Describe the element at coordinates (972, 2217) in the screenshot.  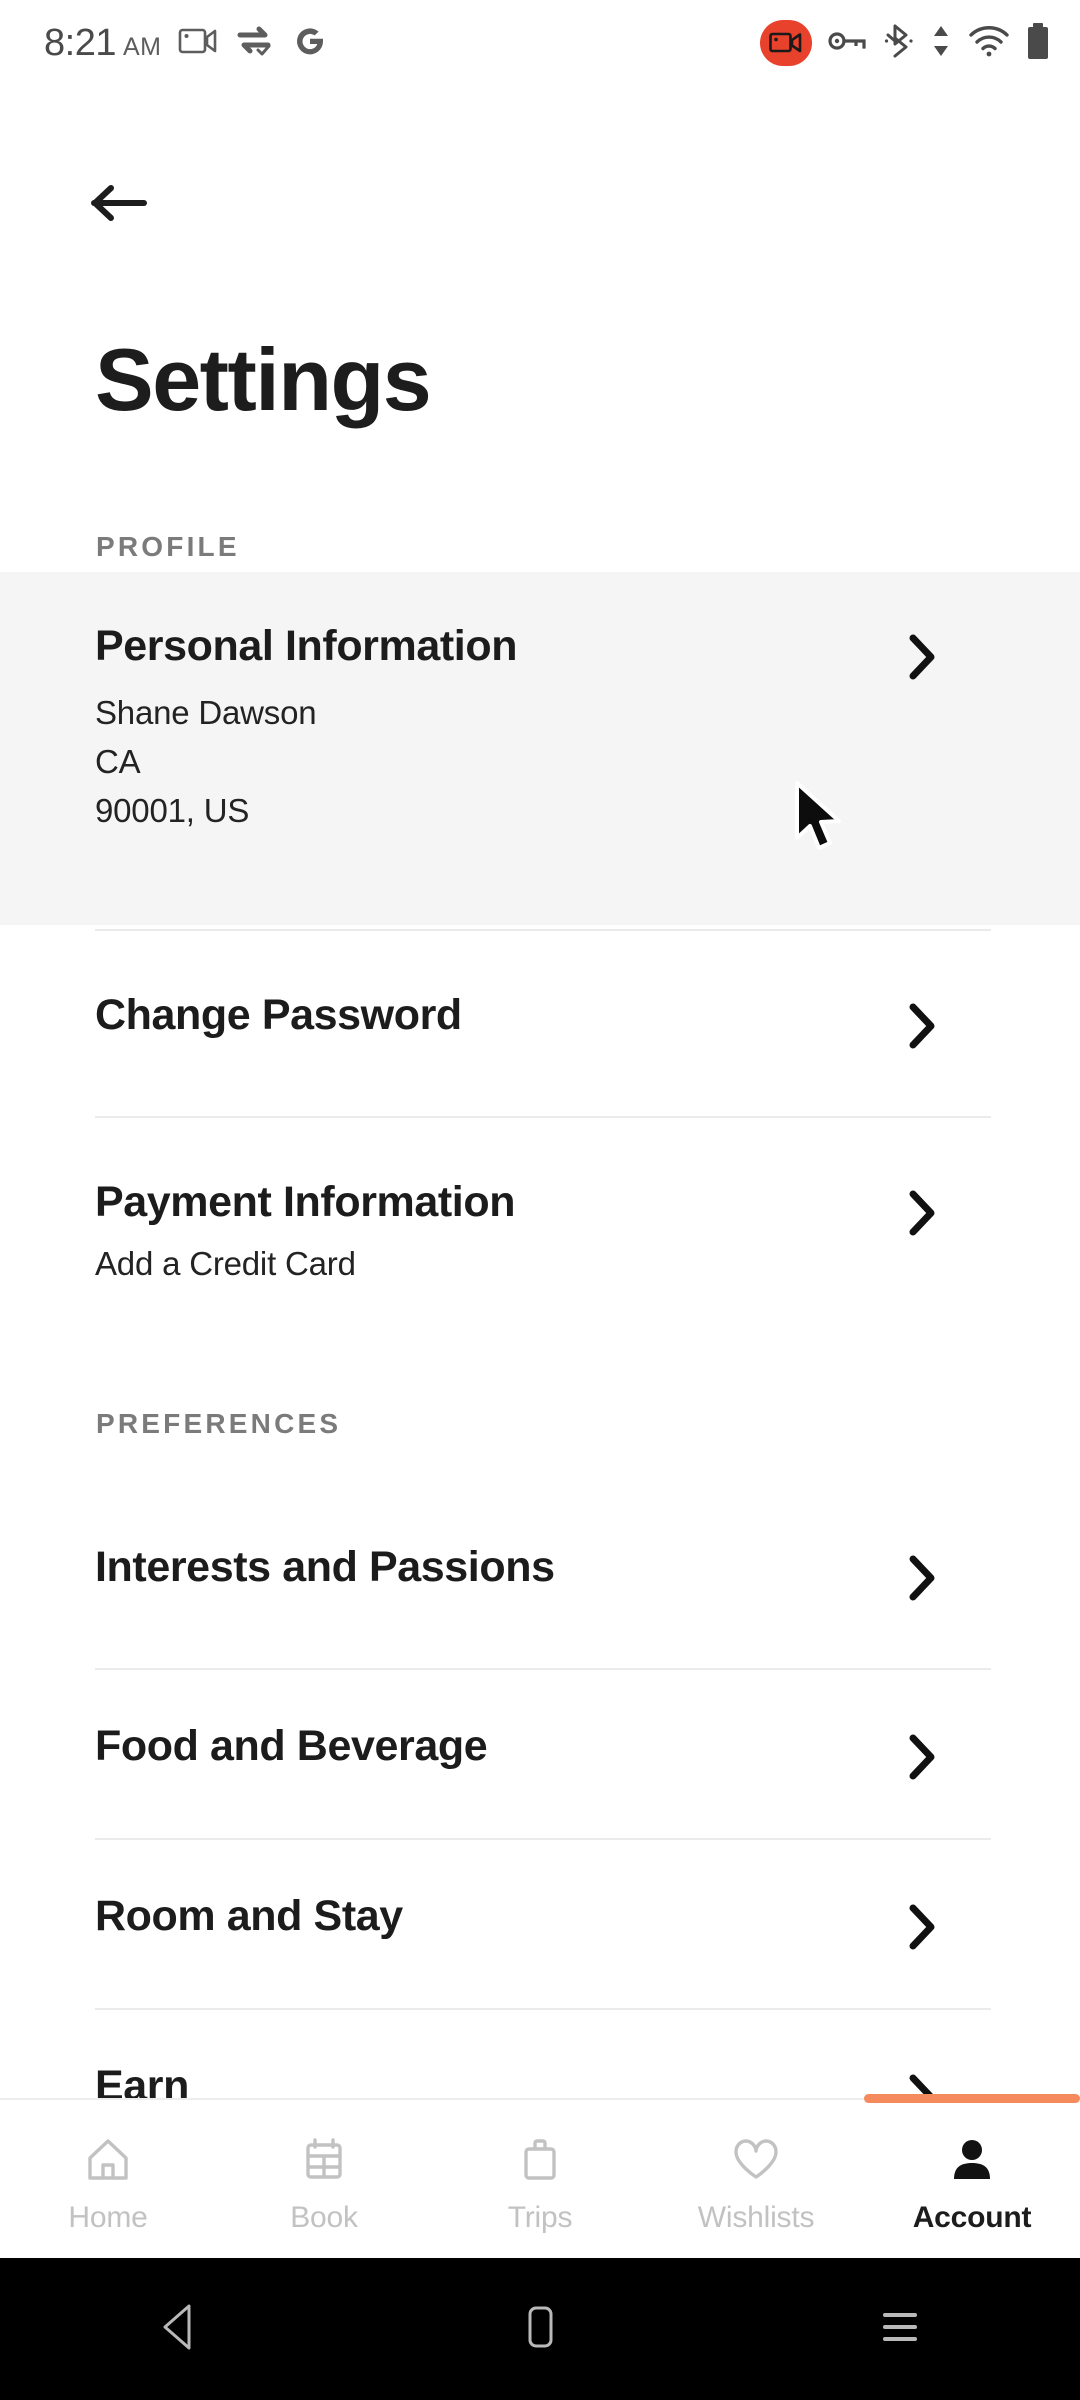
I see `tab-label: Account` at that location.